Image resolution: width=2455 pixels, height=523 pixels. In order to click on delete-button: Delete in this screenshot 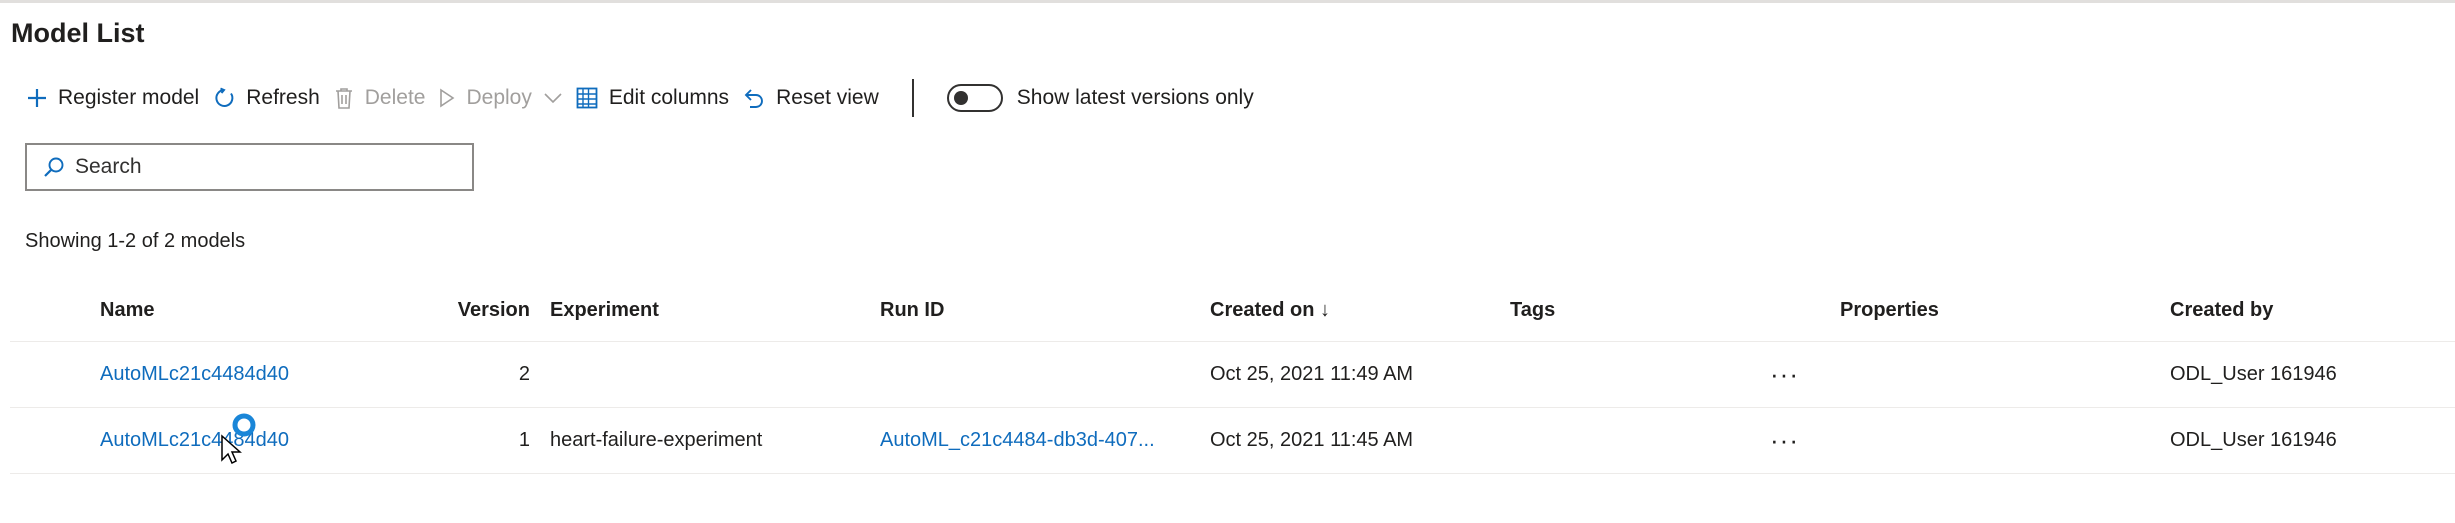, I will do `click(380, 98)`.